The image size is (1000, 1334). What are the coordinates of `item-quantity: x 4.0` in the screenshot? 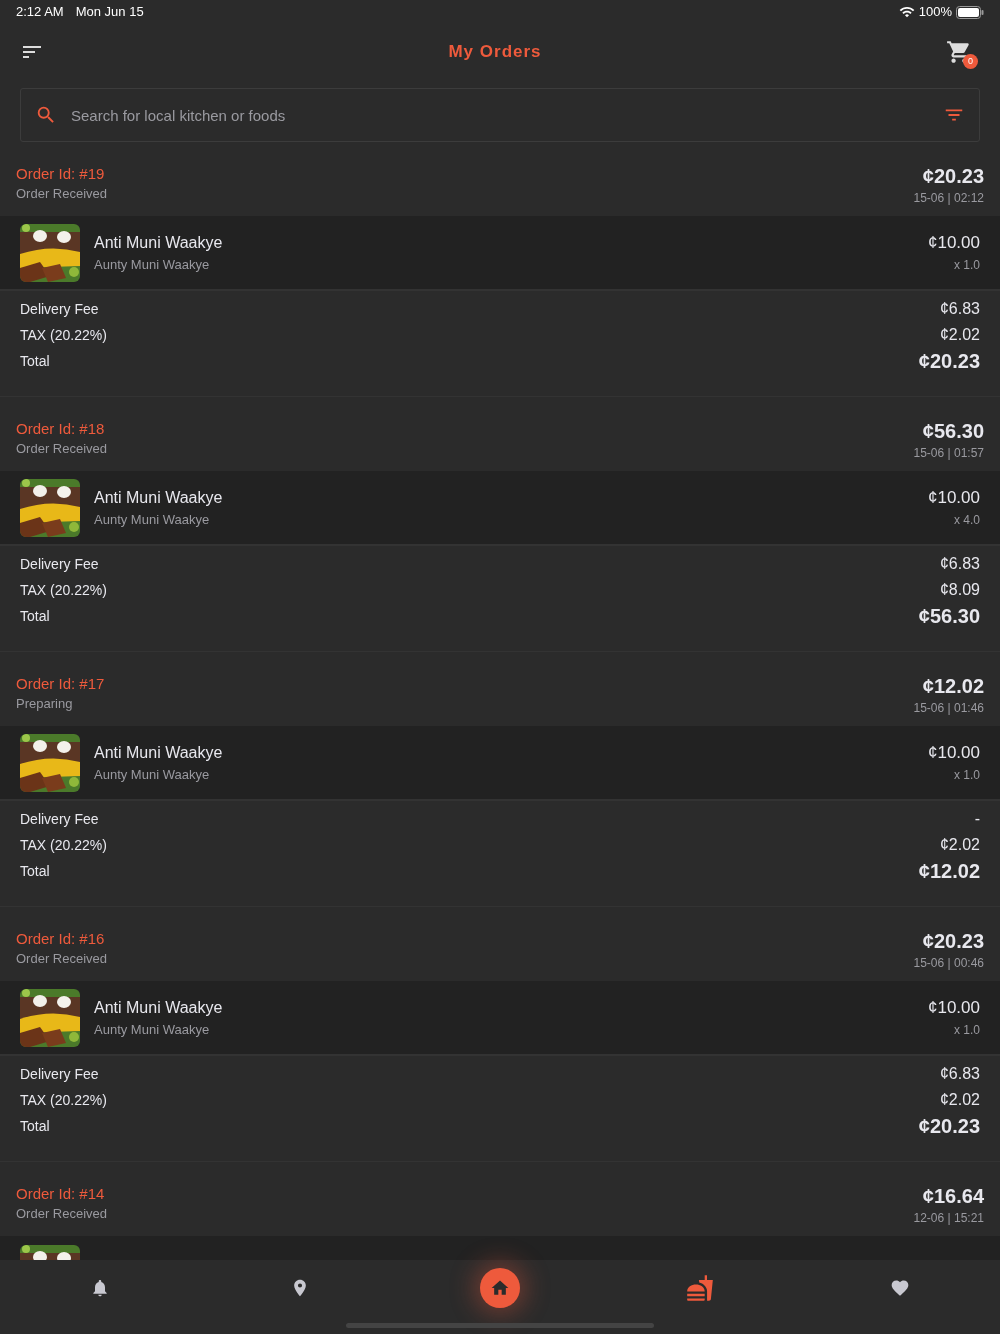 It's located at (967, 520).